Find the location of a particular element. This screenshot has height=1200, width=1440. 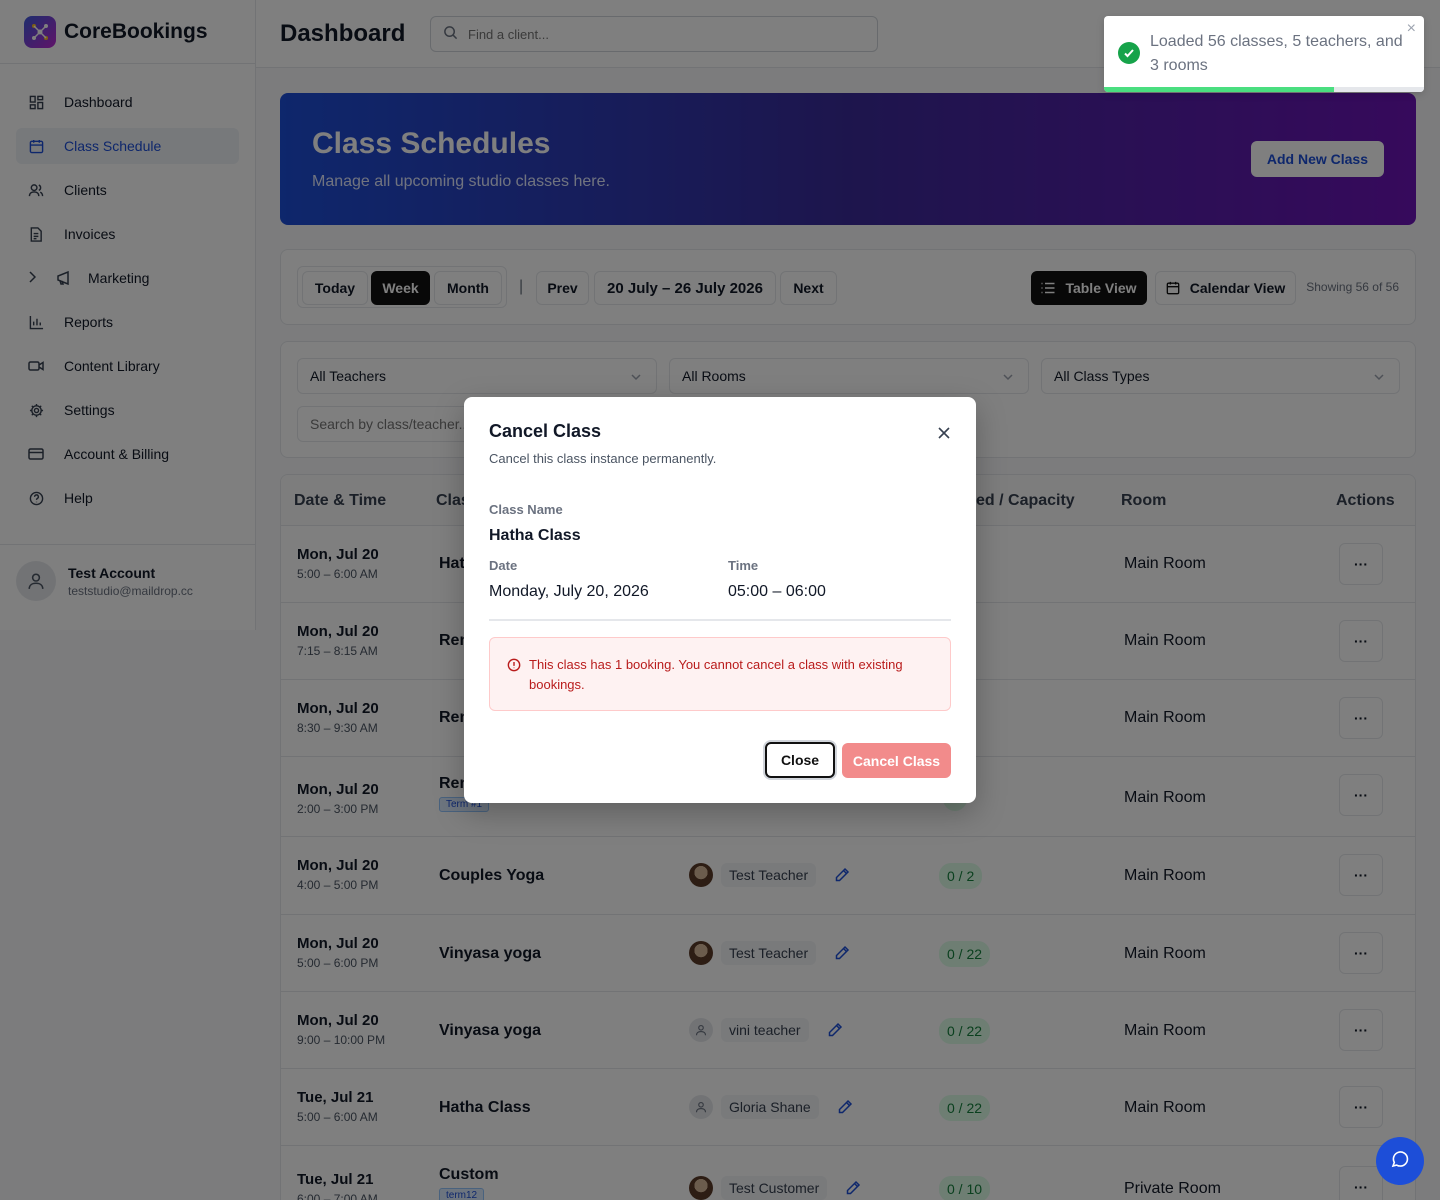

chat-bubble-icon is located at coordinates (1400, 1161).